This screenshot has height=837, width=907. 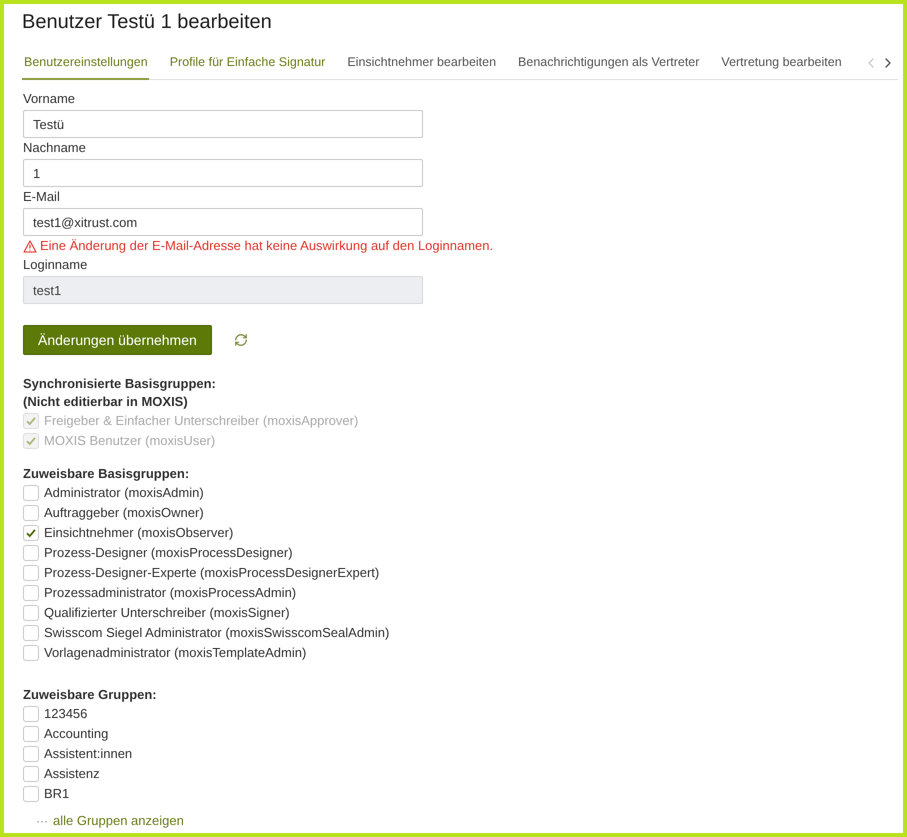 What do you see at coordinates (55, 265) in the screenshot?
I see `field-label: Loginname` at bounding box center [55, 265].